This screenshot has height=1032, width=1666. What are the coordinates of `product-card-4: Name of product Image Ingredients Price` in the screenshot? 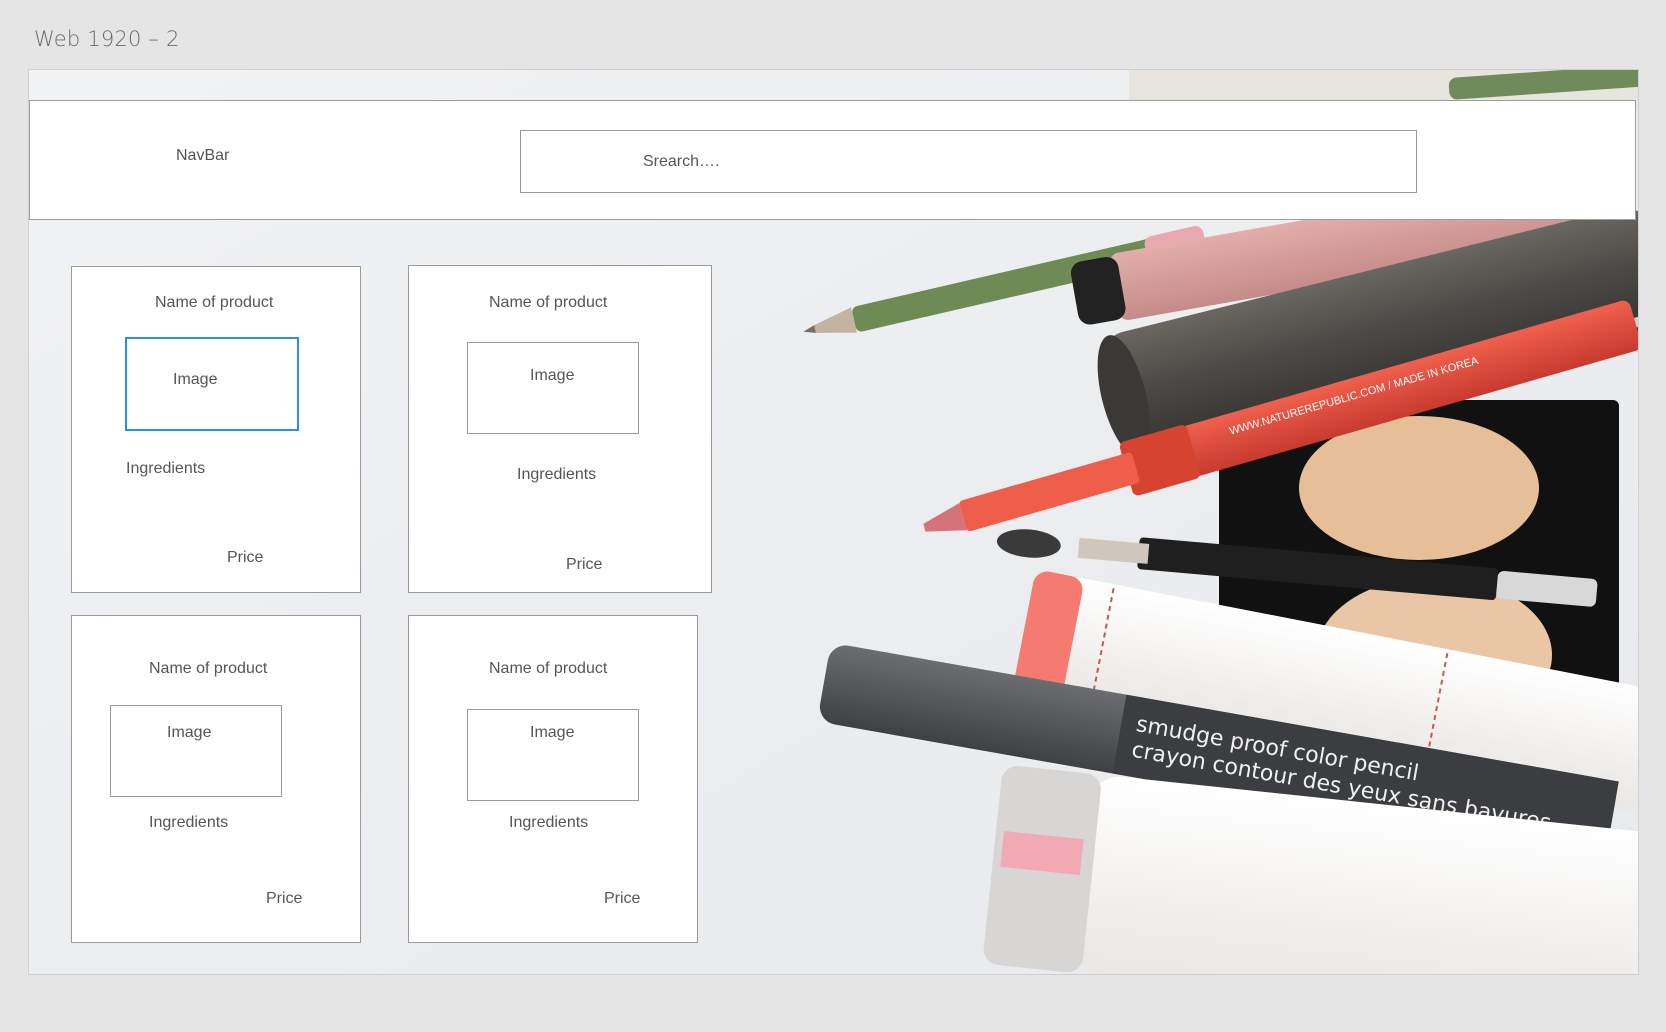 It's located at (553, 779).